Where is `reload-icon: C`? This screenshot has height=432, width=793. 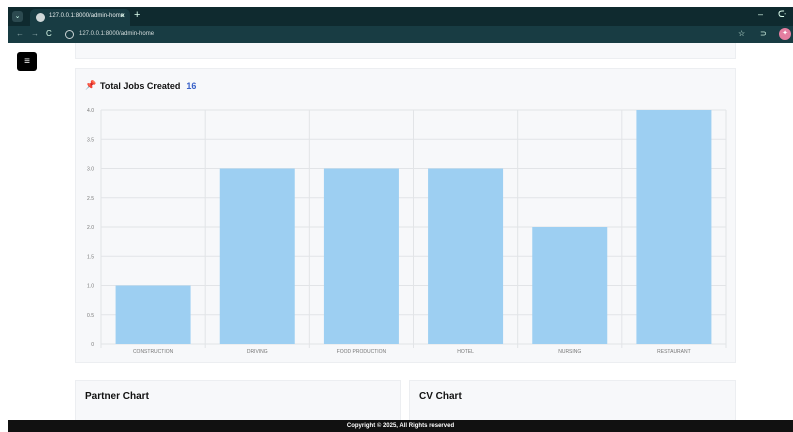
reload-icon: C is located at coordinates (49, 33).